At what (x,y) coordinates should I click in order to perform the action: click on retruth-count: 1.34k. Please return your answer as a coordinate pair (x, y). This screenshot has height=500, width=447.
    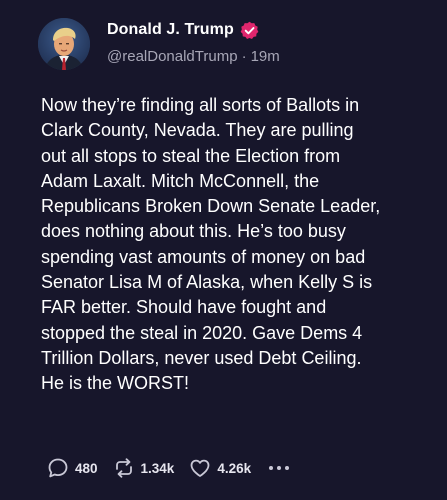
    Looking at the image, I should click on (157, 468).